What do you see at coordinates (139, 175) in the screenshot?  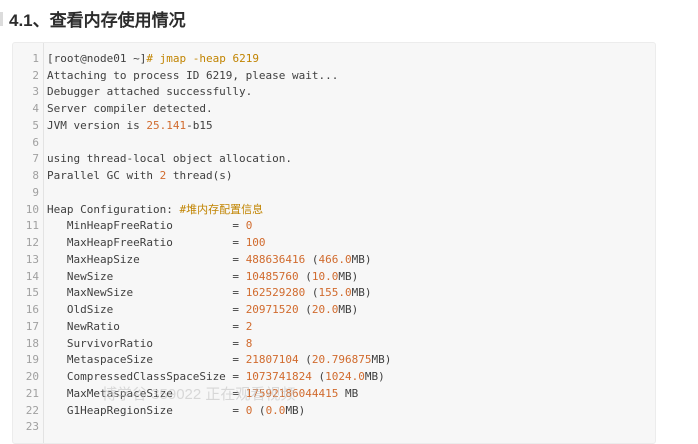 I see `line-text: Parallel GC with 2 thread(s)` at bounding box center [139, 175].